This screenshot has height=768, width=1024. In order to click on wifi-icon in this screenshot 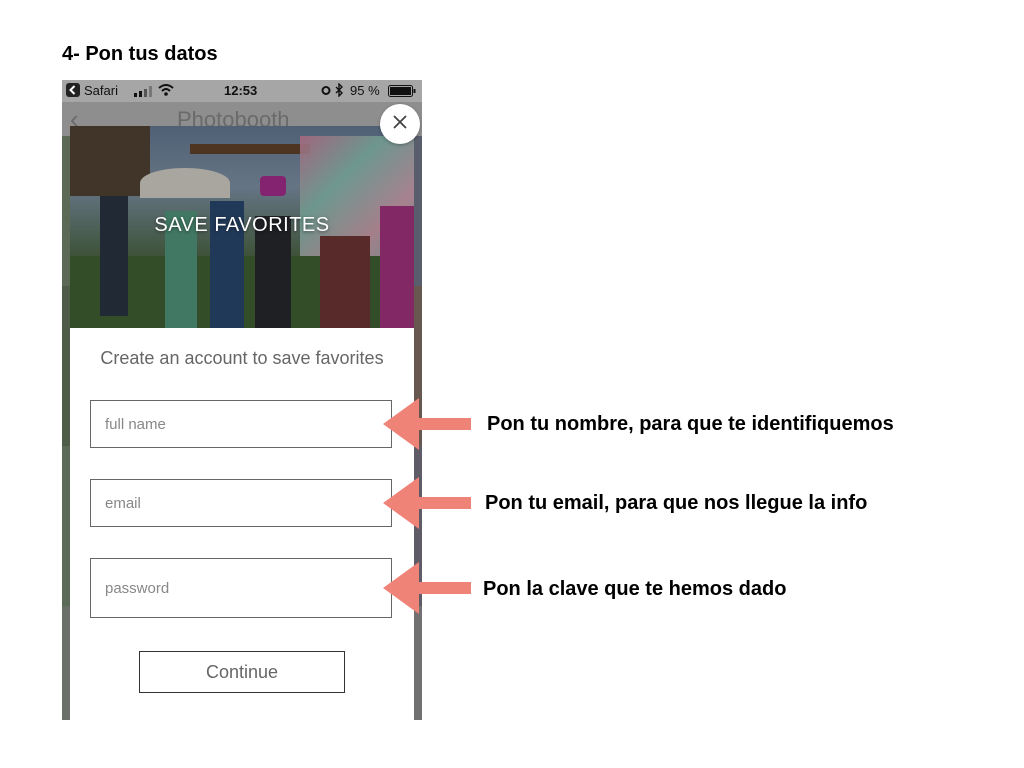, I will do `click(166, 91)`.